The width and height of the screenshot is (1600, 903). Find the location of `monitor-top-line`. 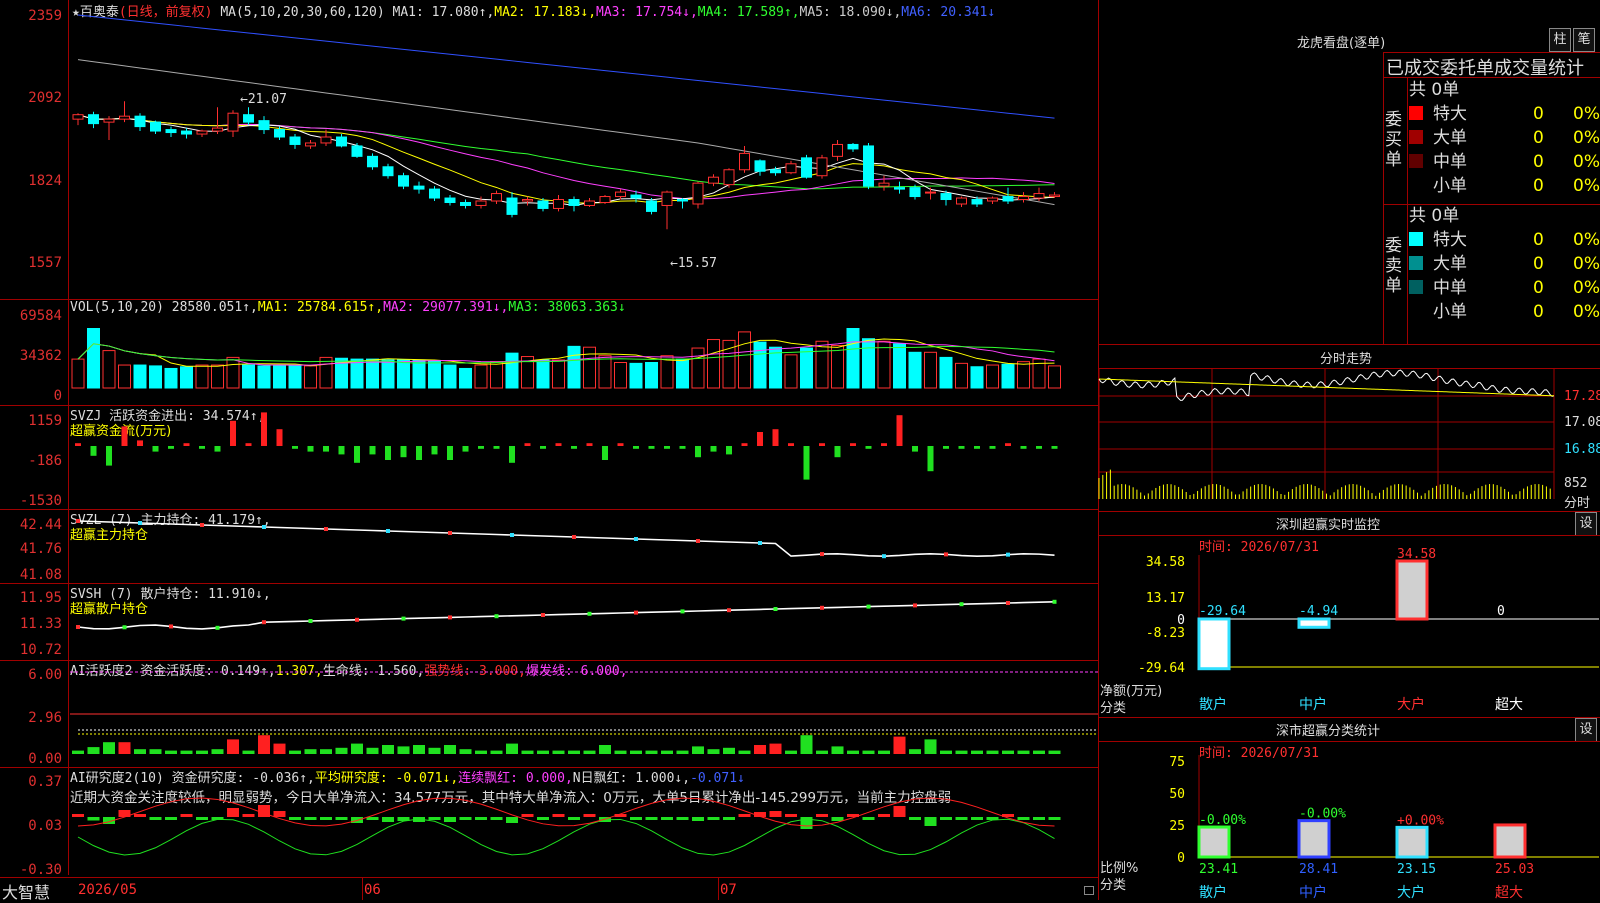

monitor-top-line is located at coordinates (1349, 511).